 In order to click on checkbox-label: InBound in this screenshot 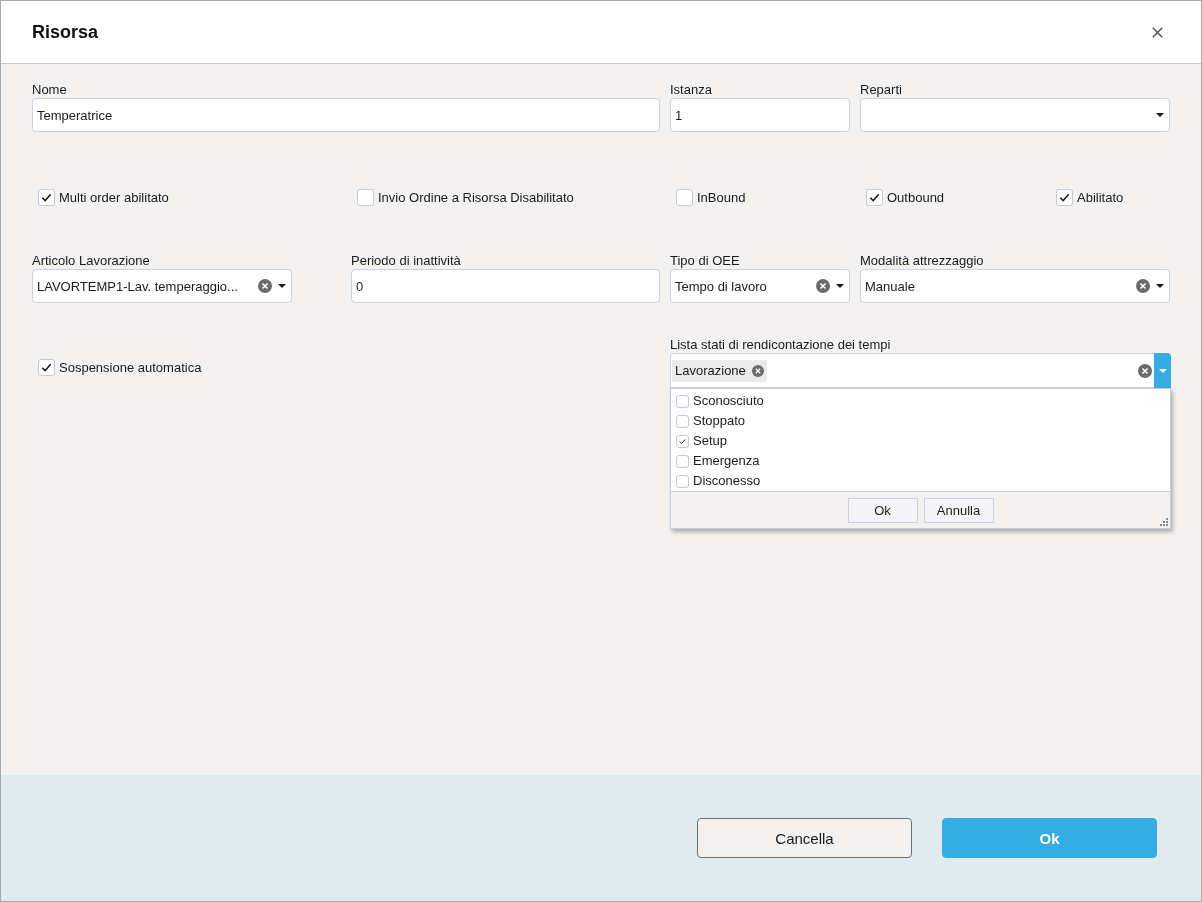, I will do `click(721, 197)`.